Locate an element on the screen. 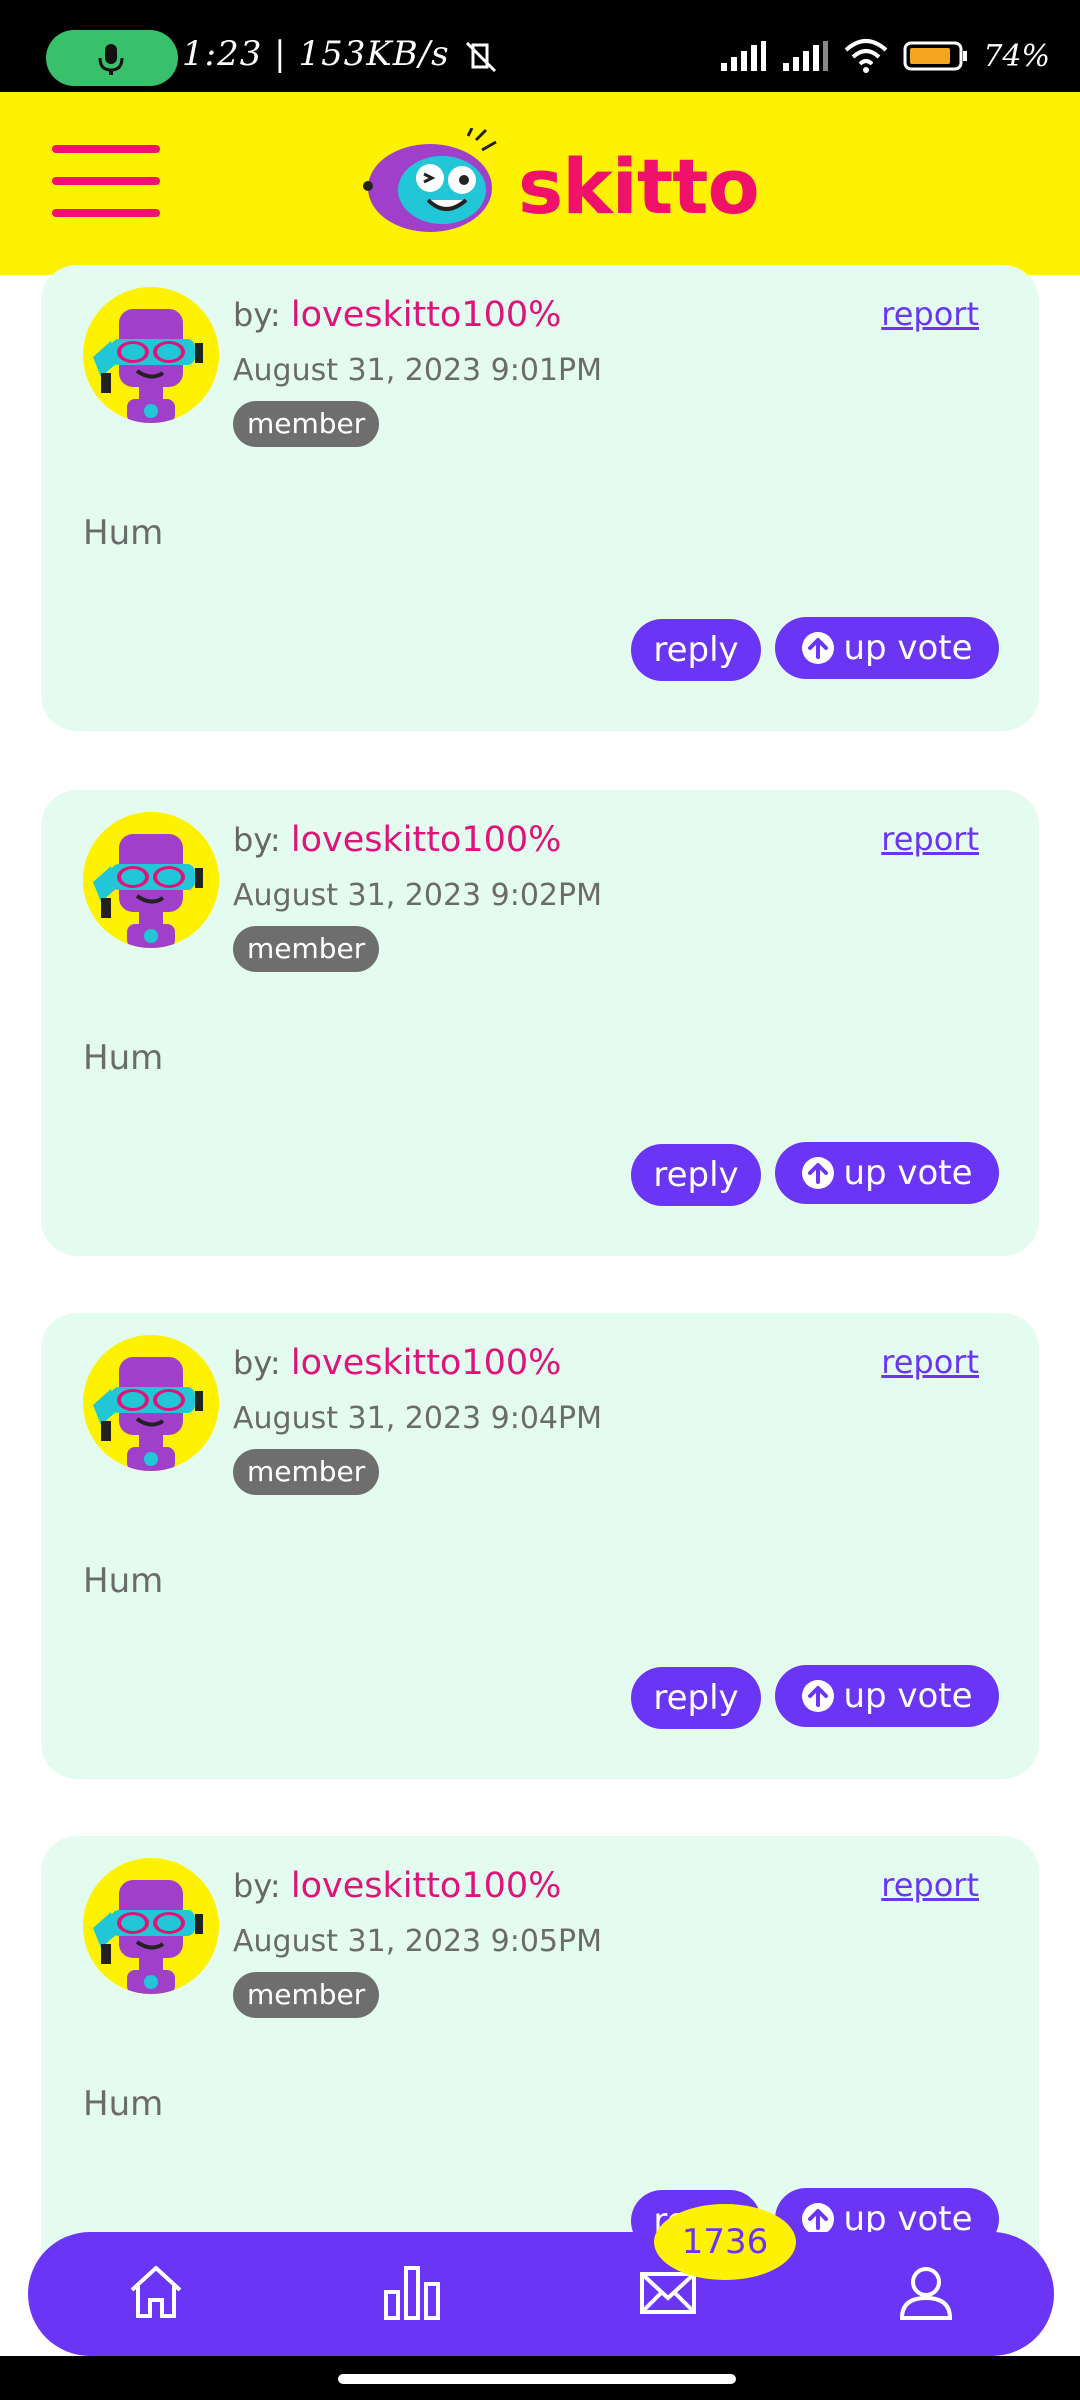 The height and width of the screenshot is (2400, 1080). mic-active-indicator is located at coordinates (112, 58).